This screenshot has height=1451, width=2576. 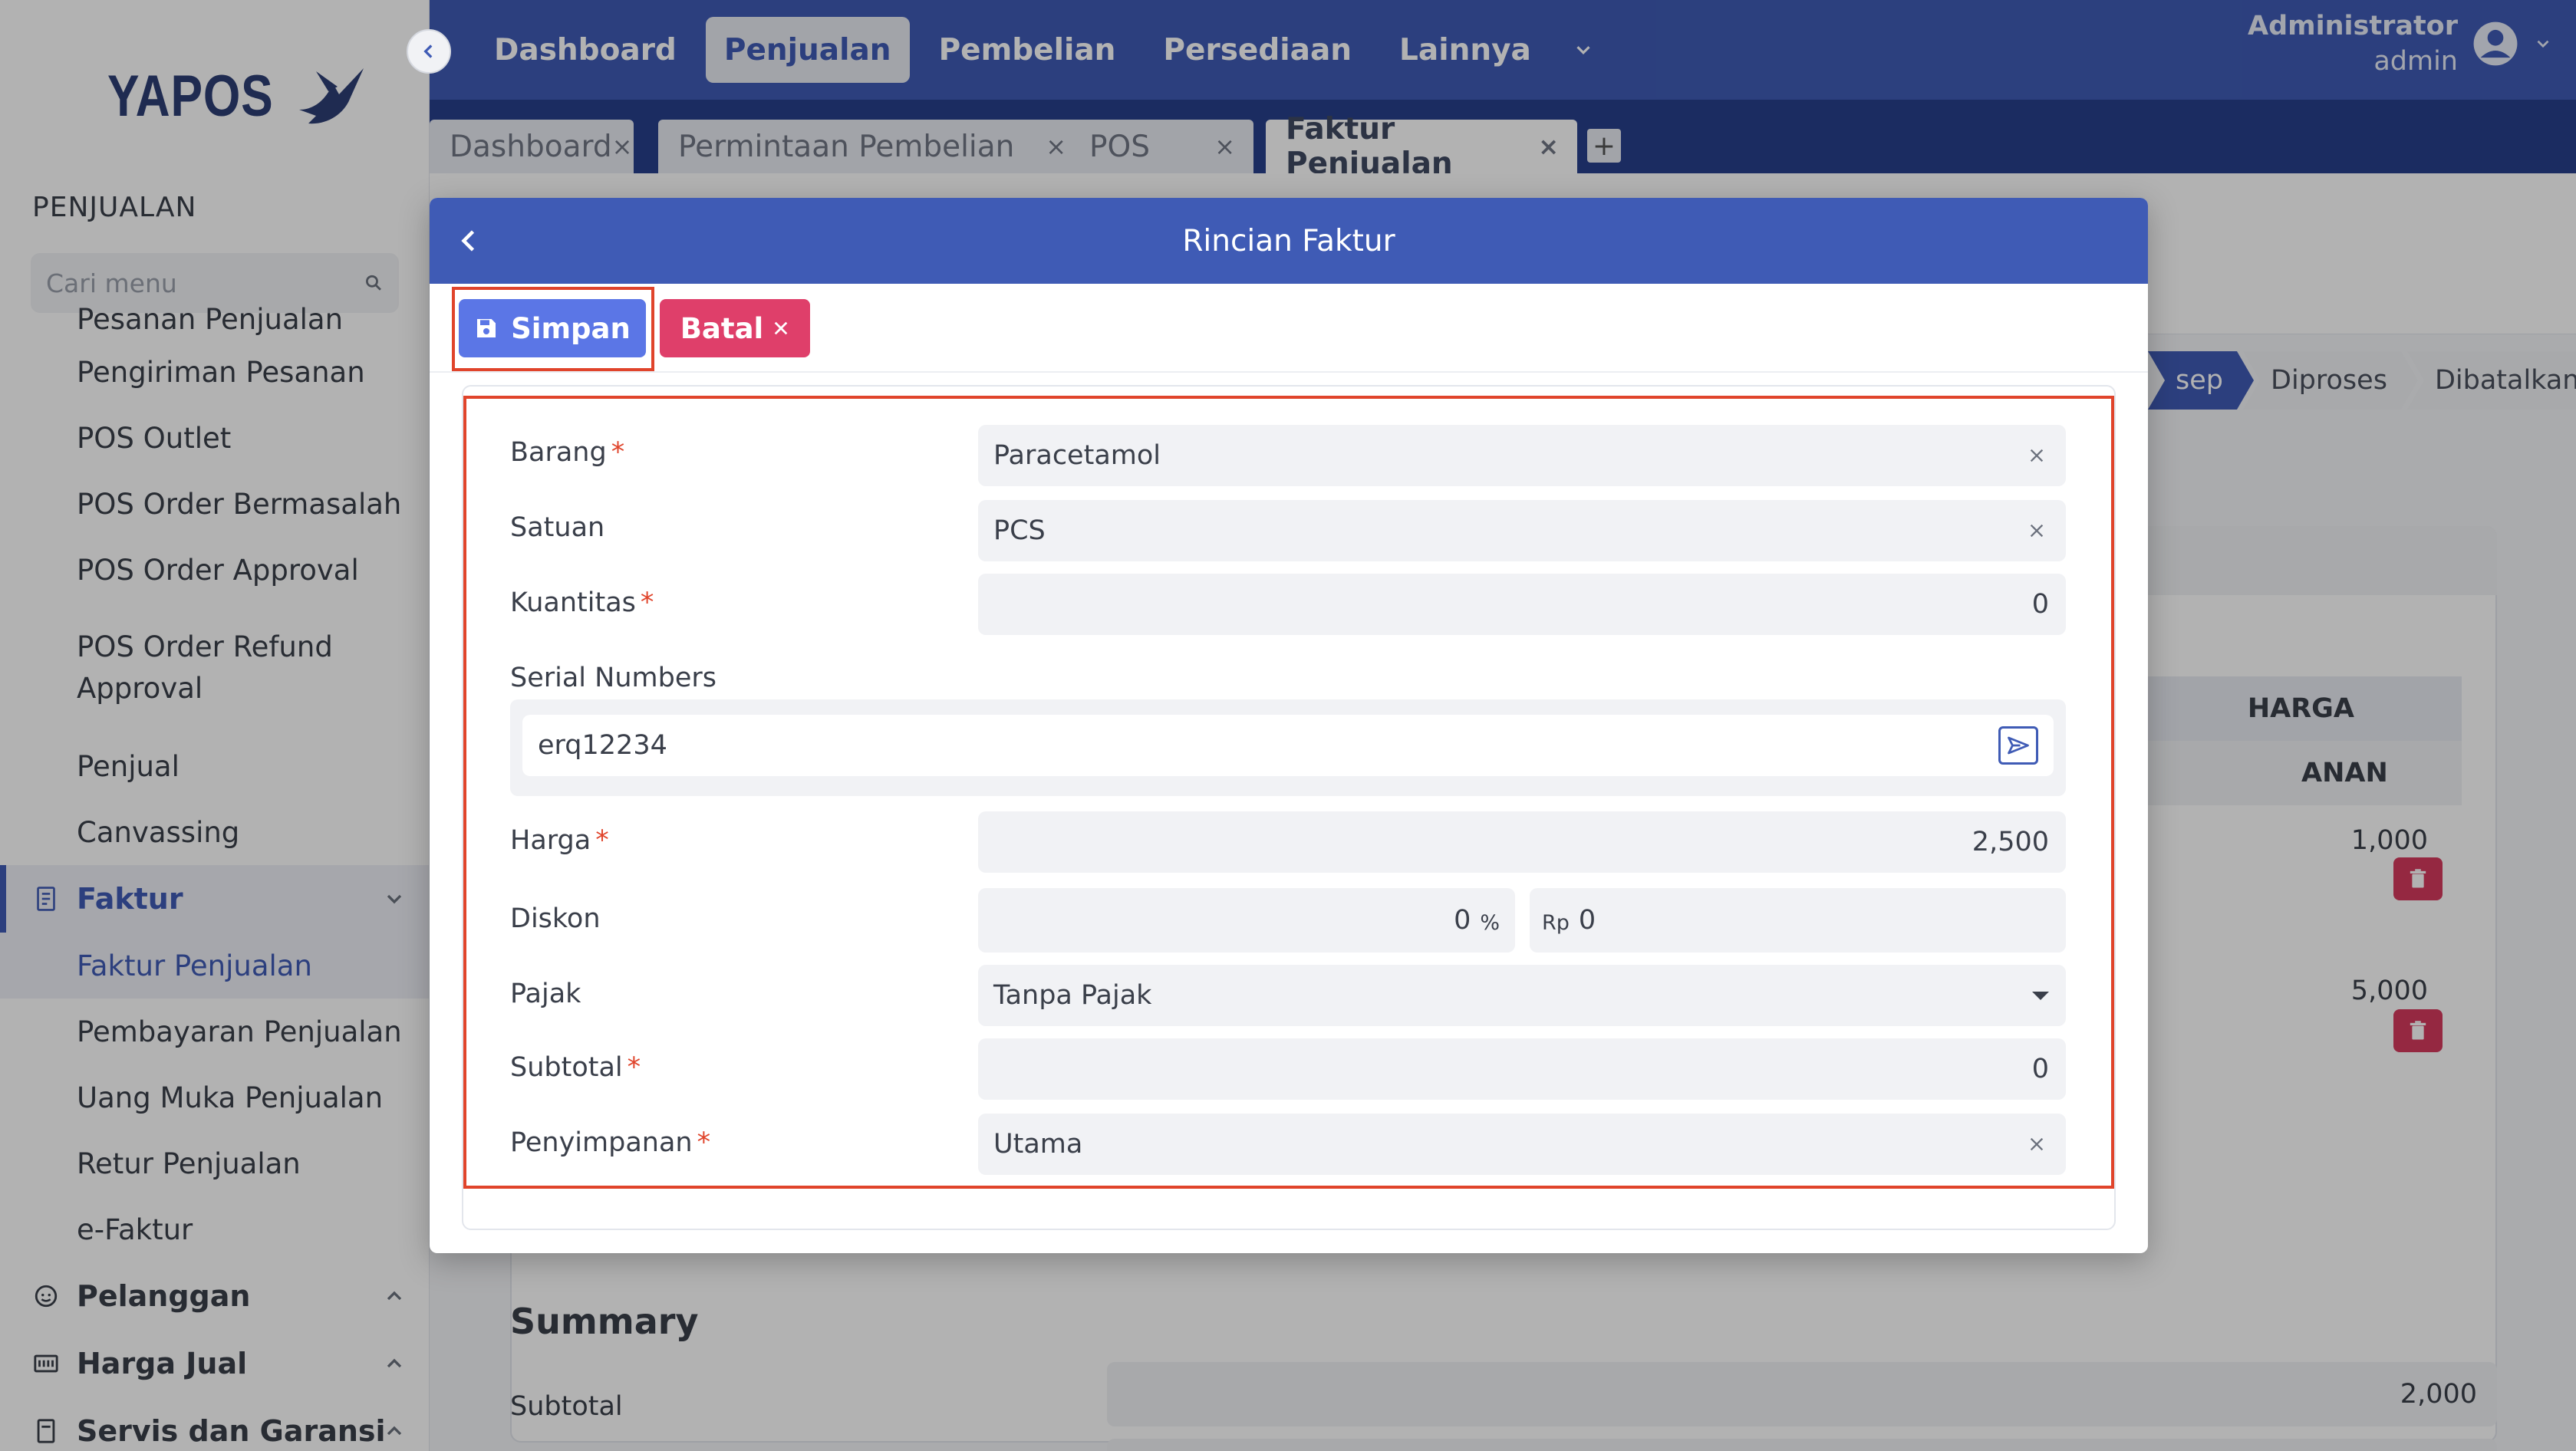 What do you see at coordinates (566, 1067) in the screenshot?
I see `label-text: Subtotal` at bounding box center [566, 1067].